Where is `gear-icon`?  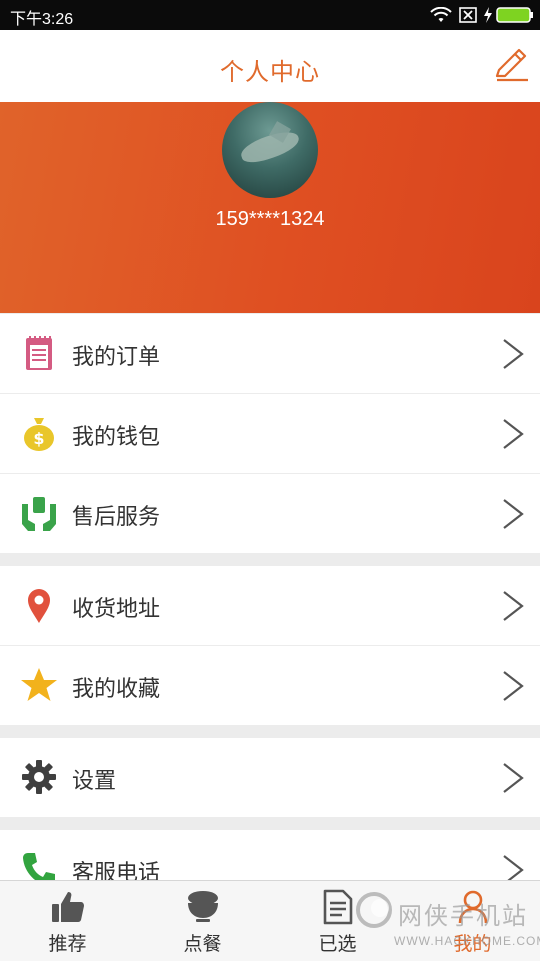
gear-icon is located at coordinates (39, 777).